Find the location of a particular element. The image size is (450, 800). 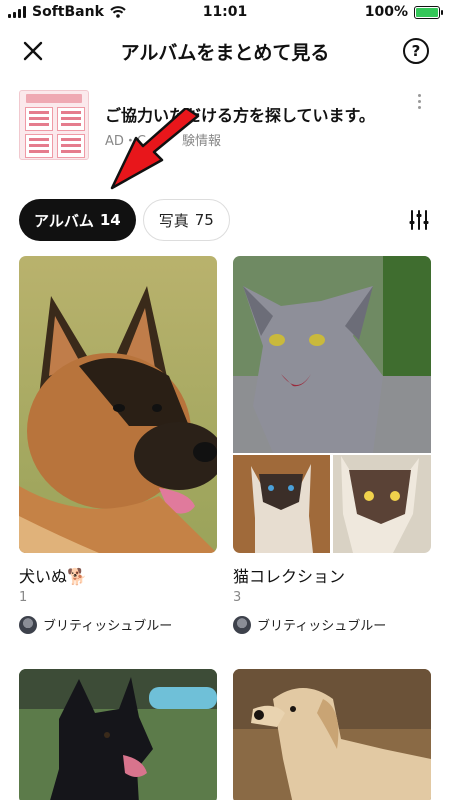

tab-bar: アルバム 14 写真 75 is located at coordinates (124, 220).